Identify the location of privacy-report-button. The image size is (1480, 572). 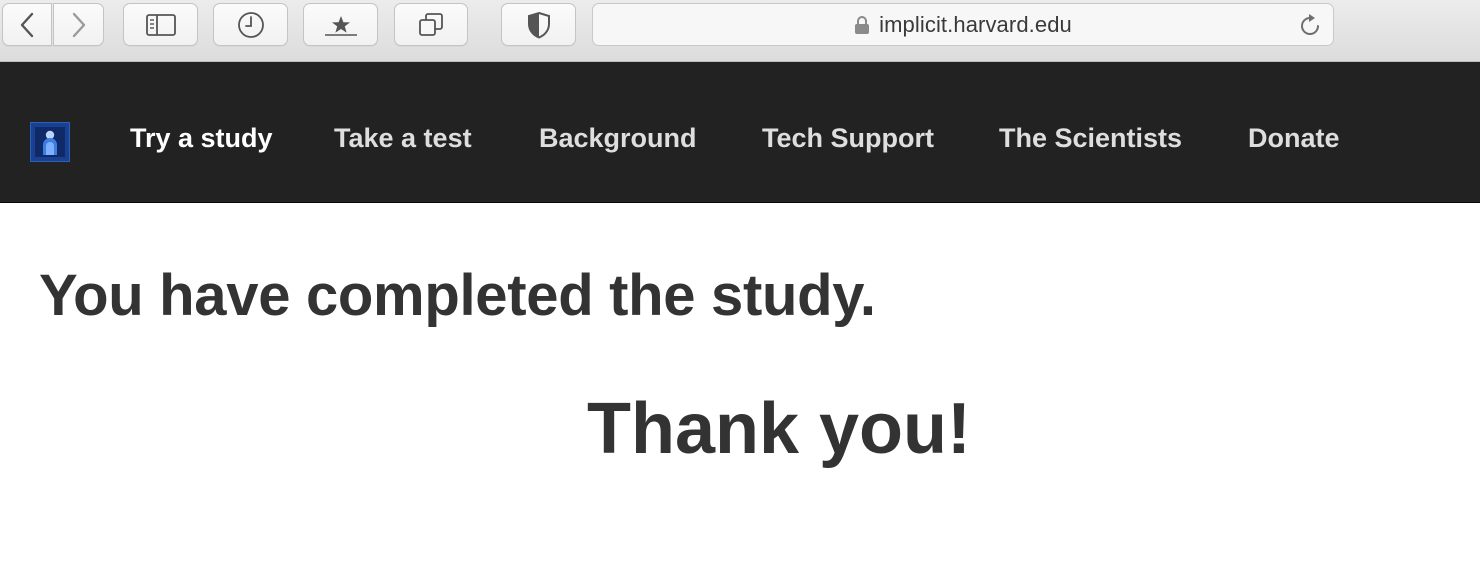
(538, 24).